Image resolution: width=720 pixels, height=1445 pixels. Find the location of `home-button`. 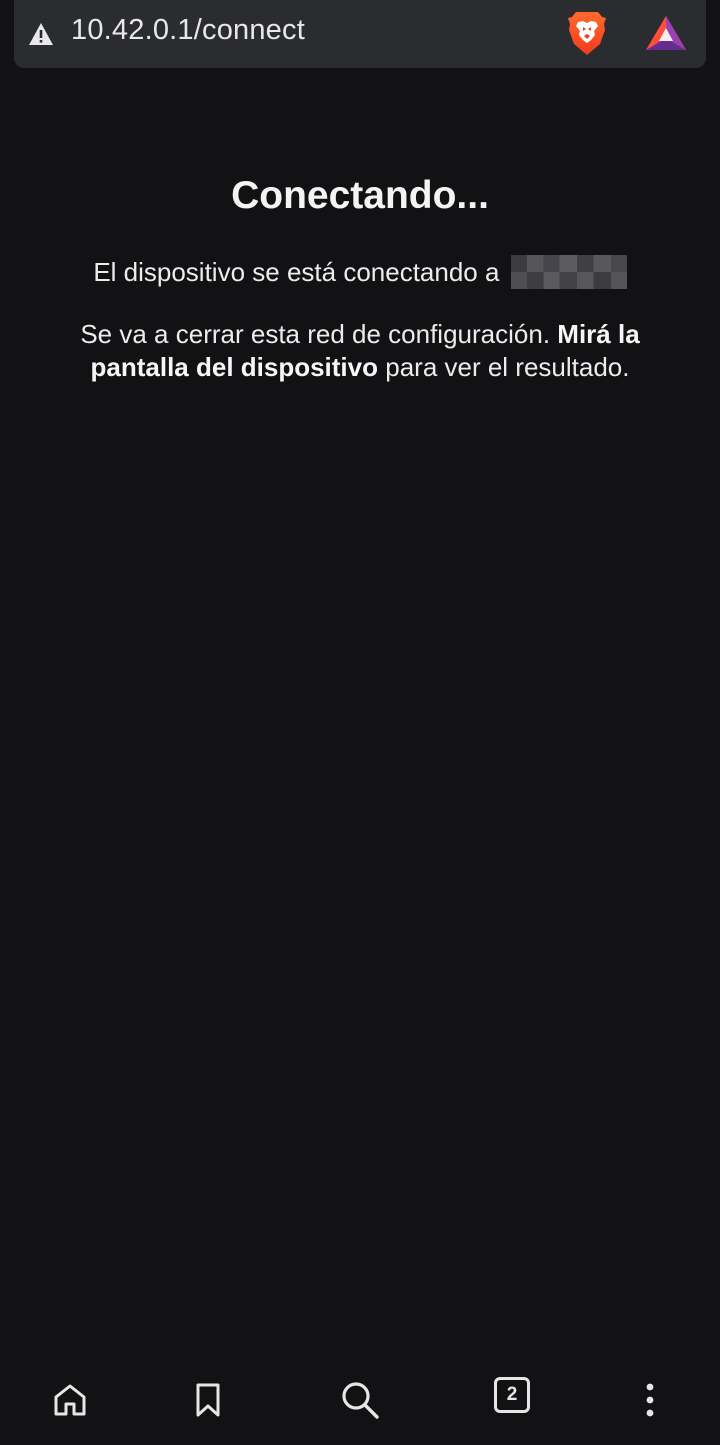

home-button is located at coordinates (70, 1400).